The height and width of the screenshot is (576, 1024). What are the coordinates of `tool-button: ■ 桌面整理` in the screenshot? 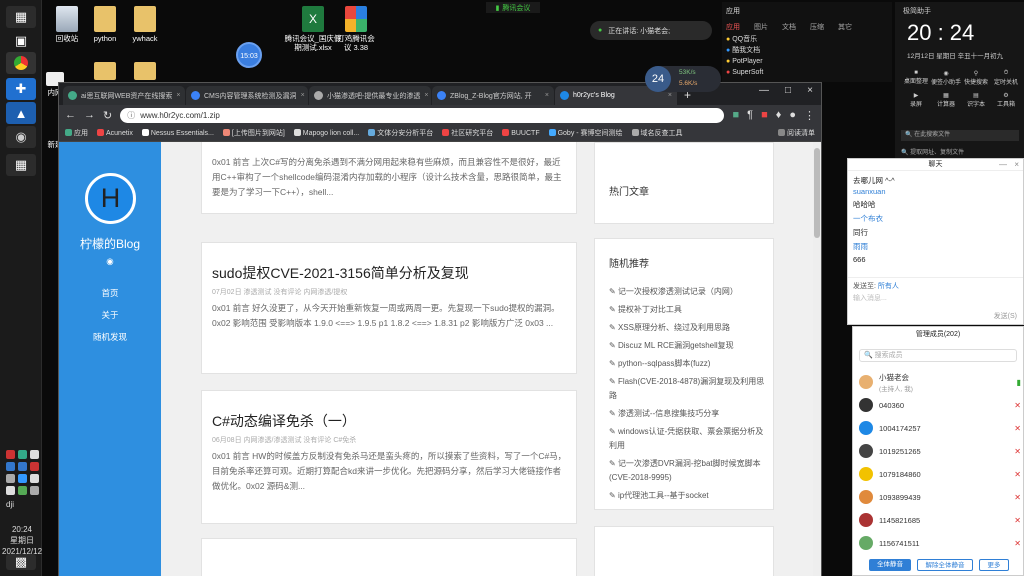 It's located at (916, 78).